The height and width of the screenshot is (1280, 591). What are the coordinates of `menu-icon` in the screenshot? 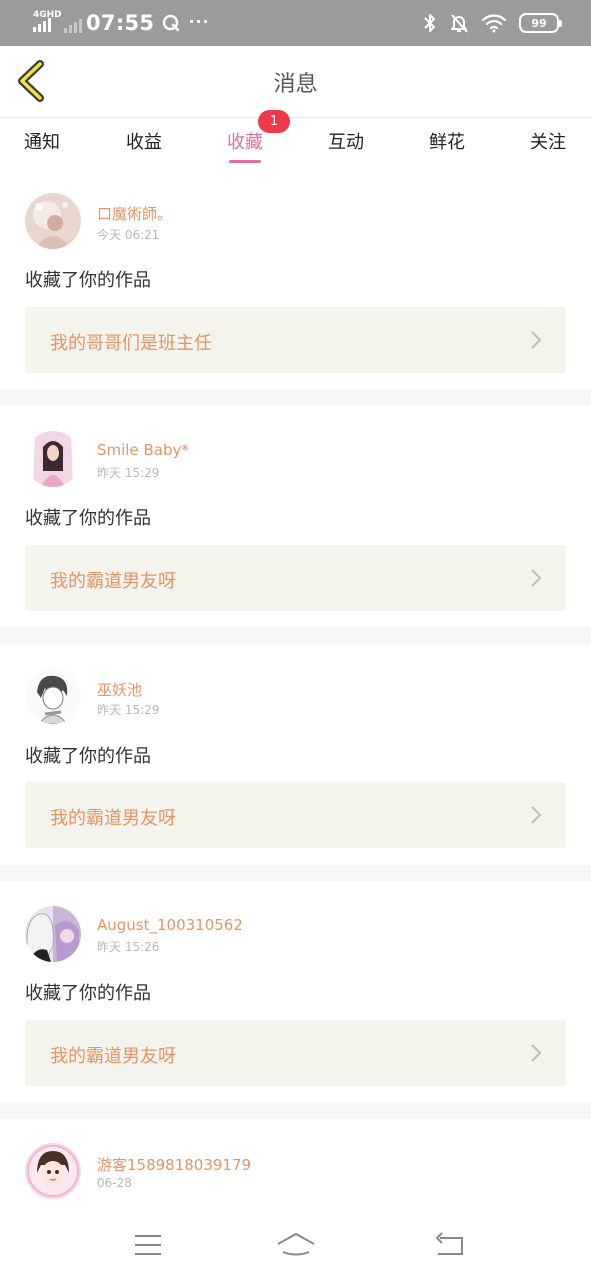 It's located at (148, 1245).